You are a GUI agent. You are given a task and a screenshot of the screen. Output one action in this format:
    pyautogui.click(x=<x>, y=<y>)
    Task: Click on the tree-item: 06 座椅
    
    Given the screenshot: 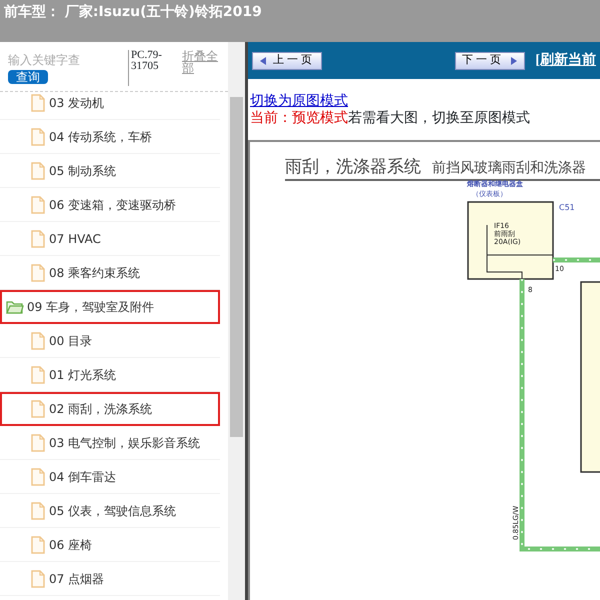 What is the action you would take?
    pyautogui.click(x=110, y=545)
    